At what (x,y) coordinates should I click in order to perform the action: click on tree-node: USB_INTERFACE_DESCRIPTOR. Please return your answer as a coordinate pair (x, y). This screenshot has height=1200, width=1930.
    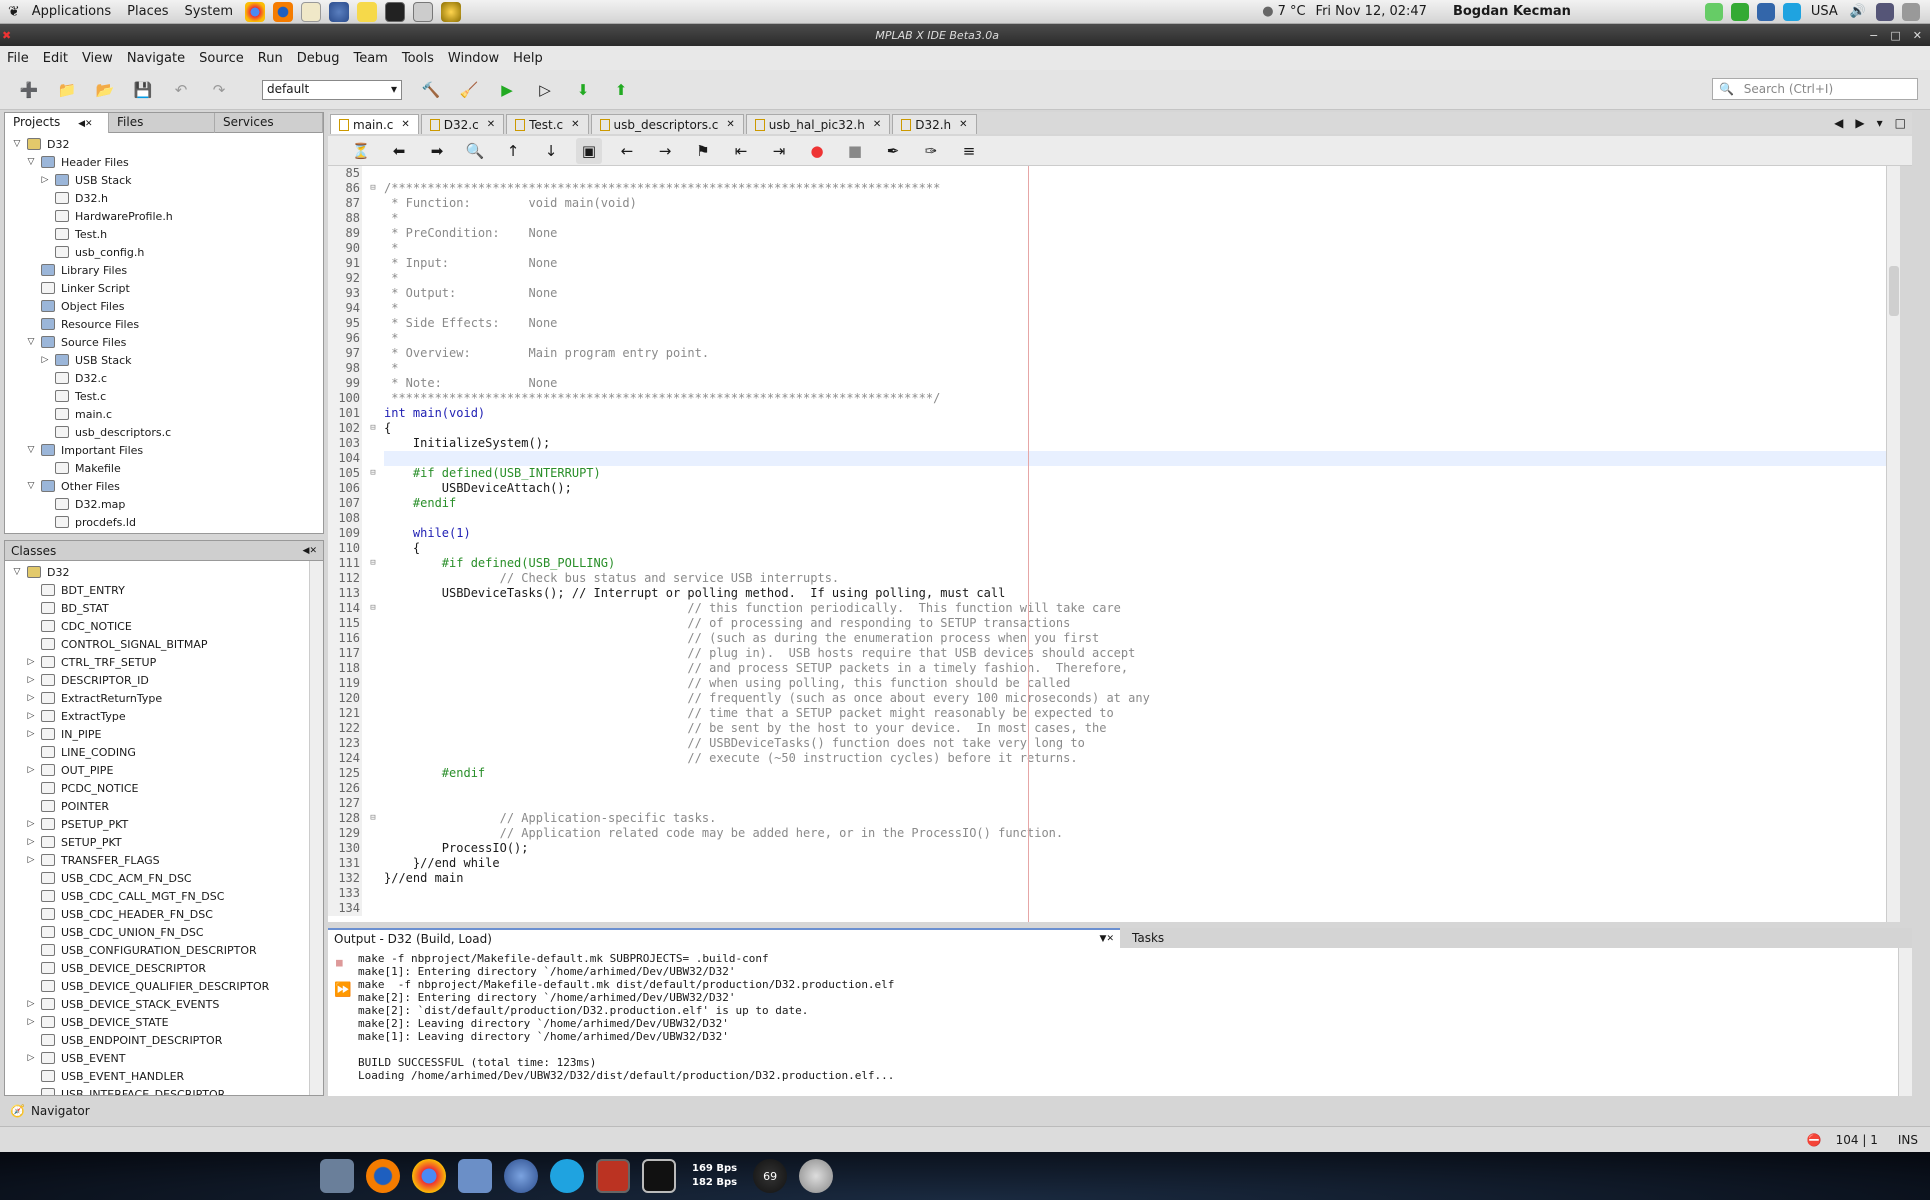
    Looking at the image, I should click on (157, 1090).